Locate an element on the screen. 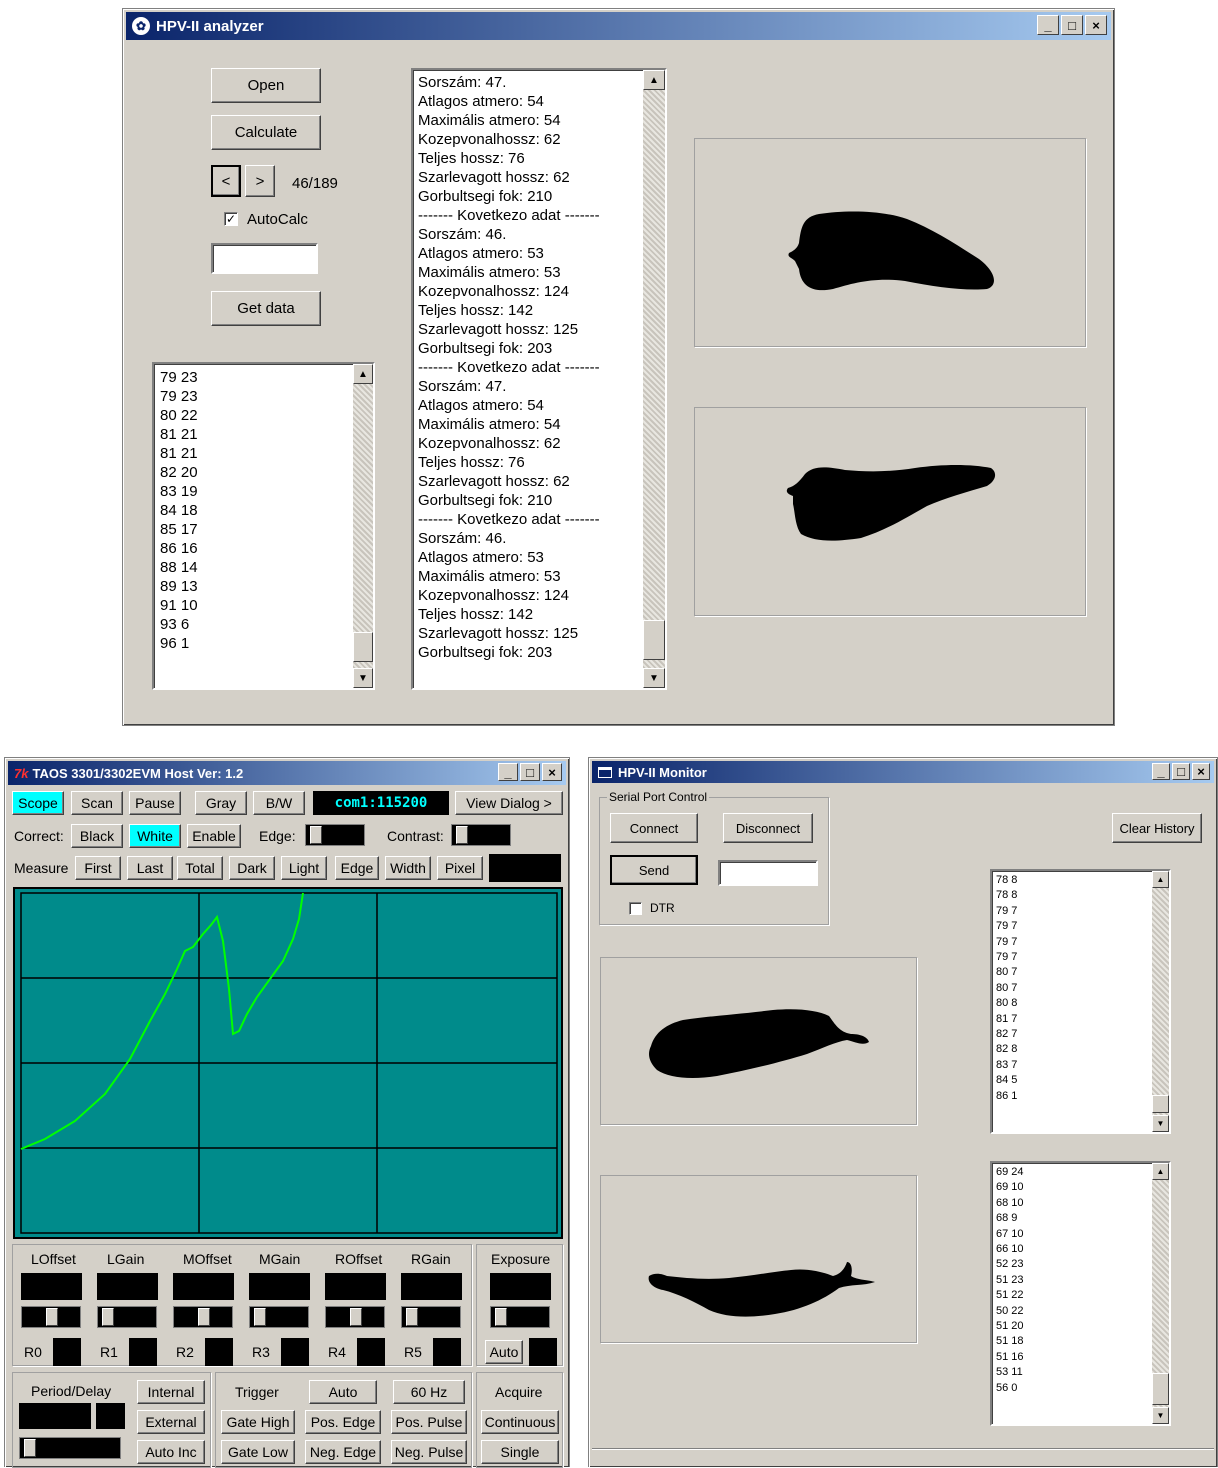 This screenshot has width=1218, height=1468. dtr-checkbox is located at coordinates (635, 908).